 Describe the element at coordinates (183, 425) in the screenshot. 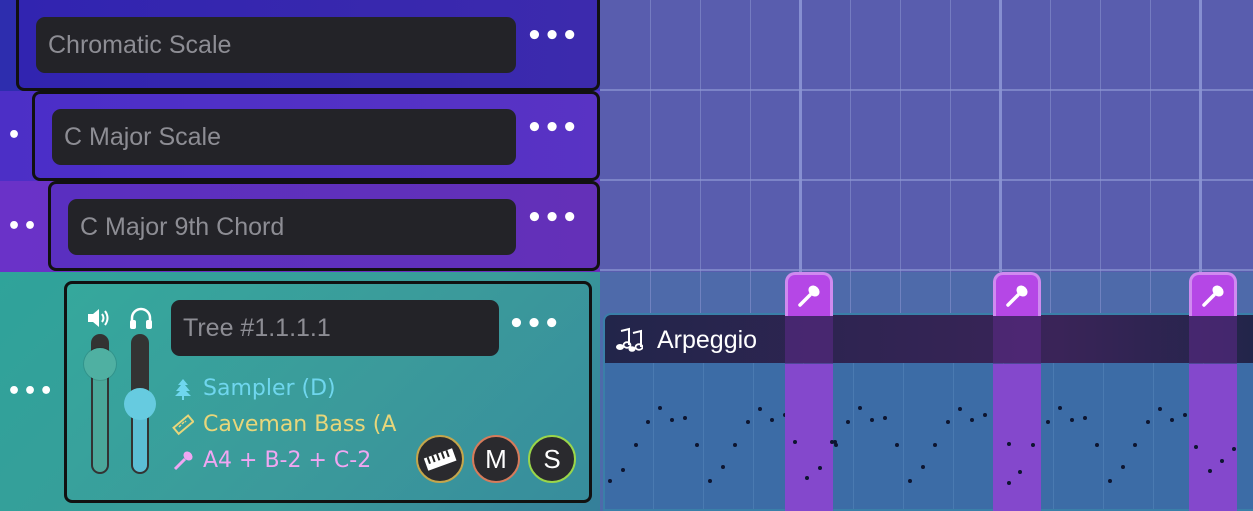

I see `ruler-icon` at that location.